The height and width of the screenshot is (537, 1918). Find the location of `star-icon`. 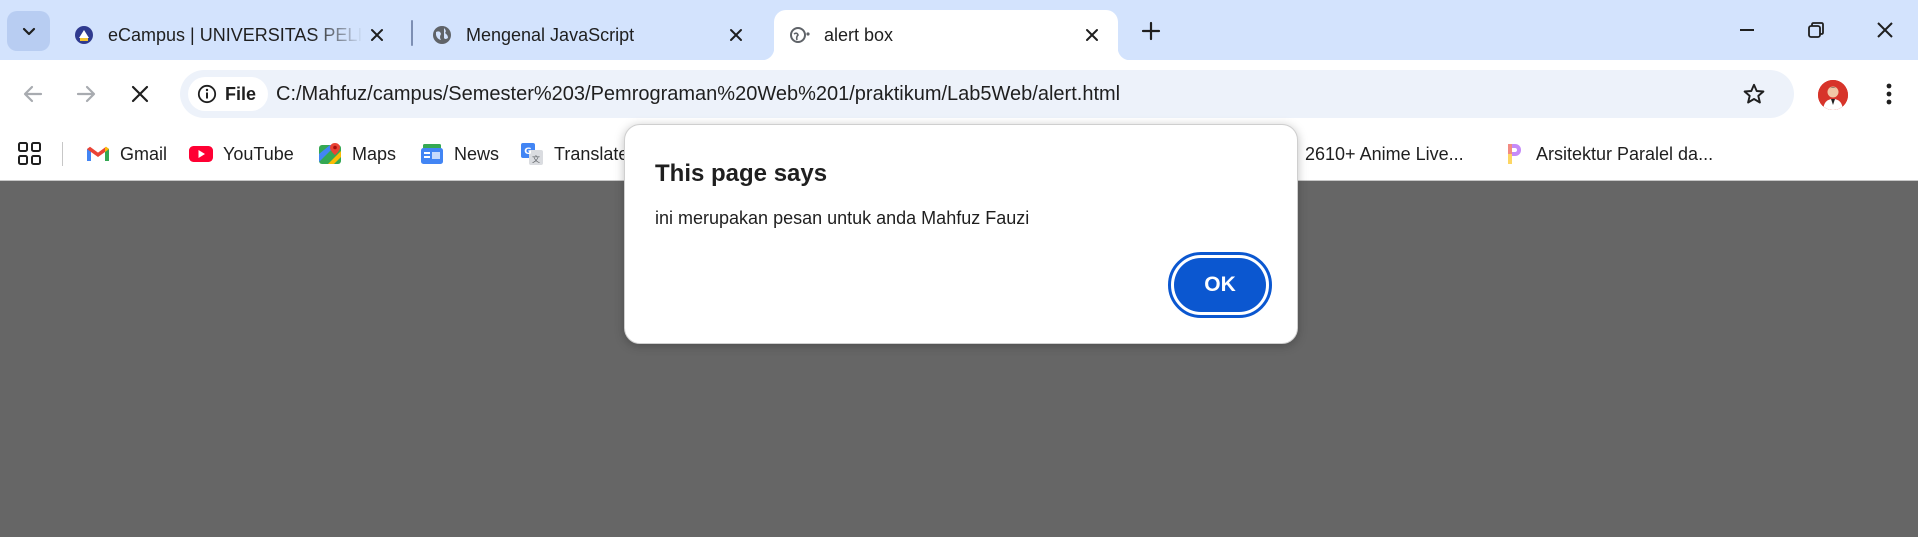

star-icon is located at coordinates (1754, 93).